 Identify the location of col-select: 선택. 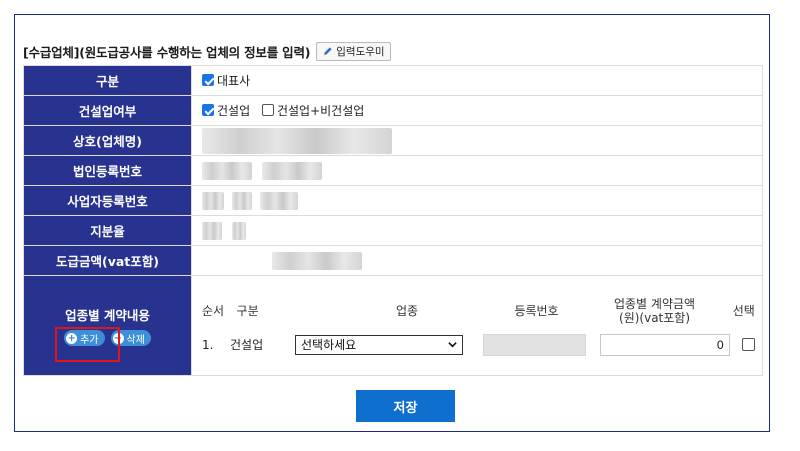
(743, 311).